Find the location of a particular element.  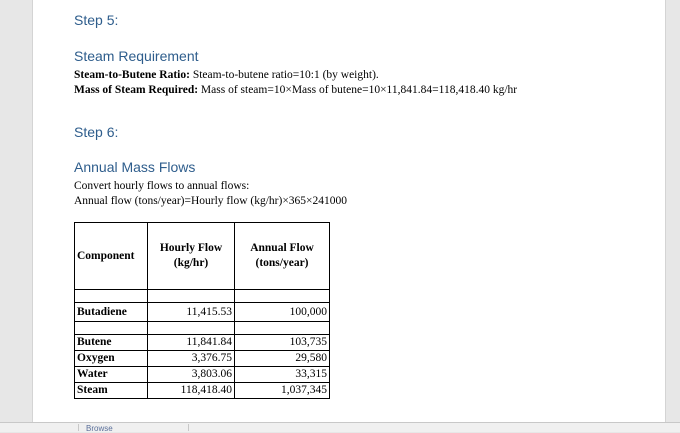

table-row: Water 3,803.06 33,315 is located at coordinates (202, 374).